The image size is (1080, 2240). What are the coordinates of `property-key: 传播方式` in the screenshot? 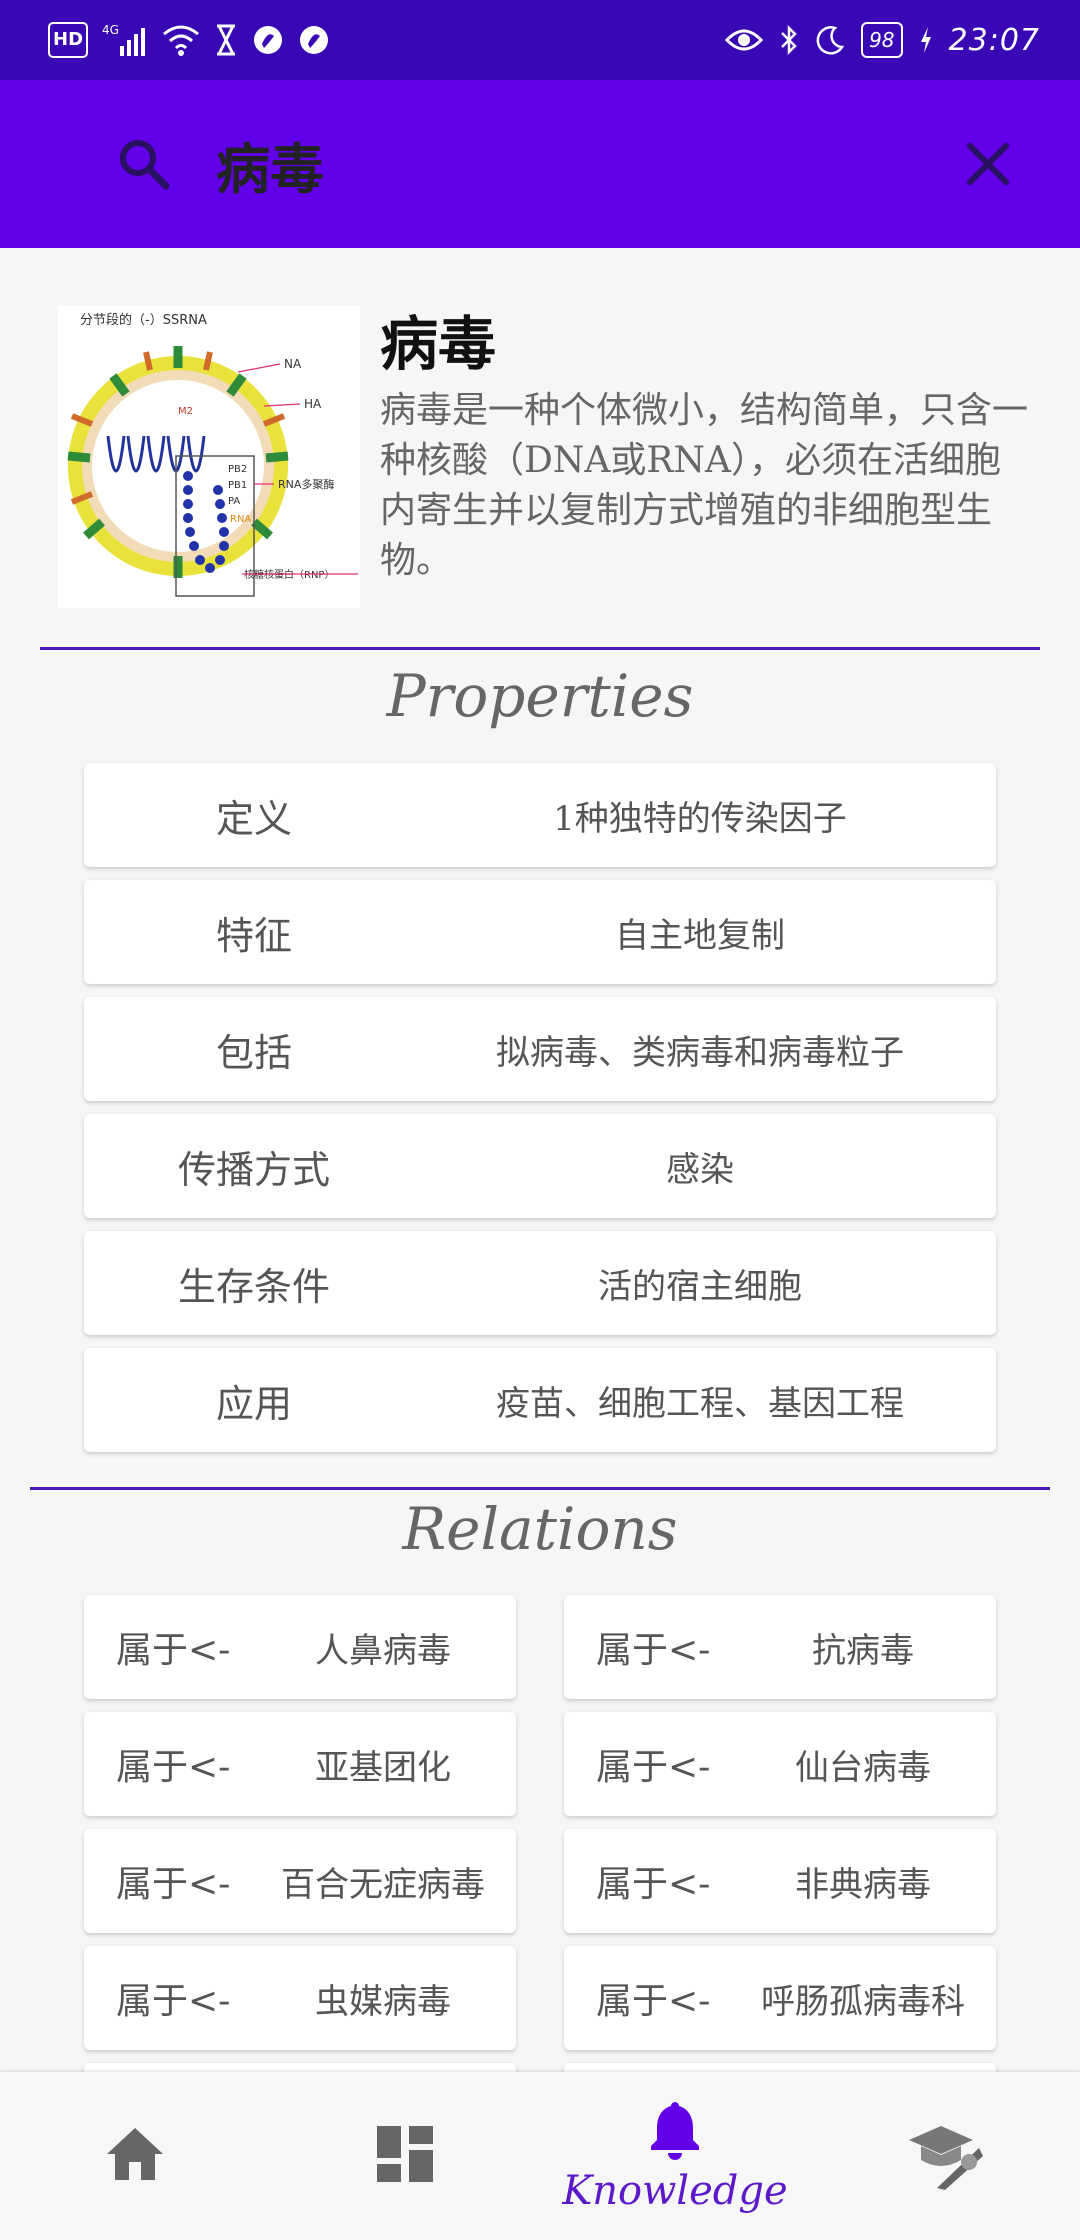 It's located at (253, 1169).